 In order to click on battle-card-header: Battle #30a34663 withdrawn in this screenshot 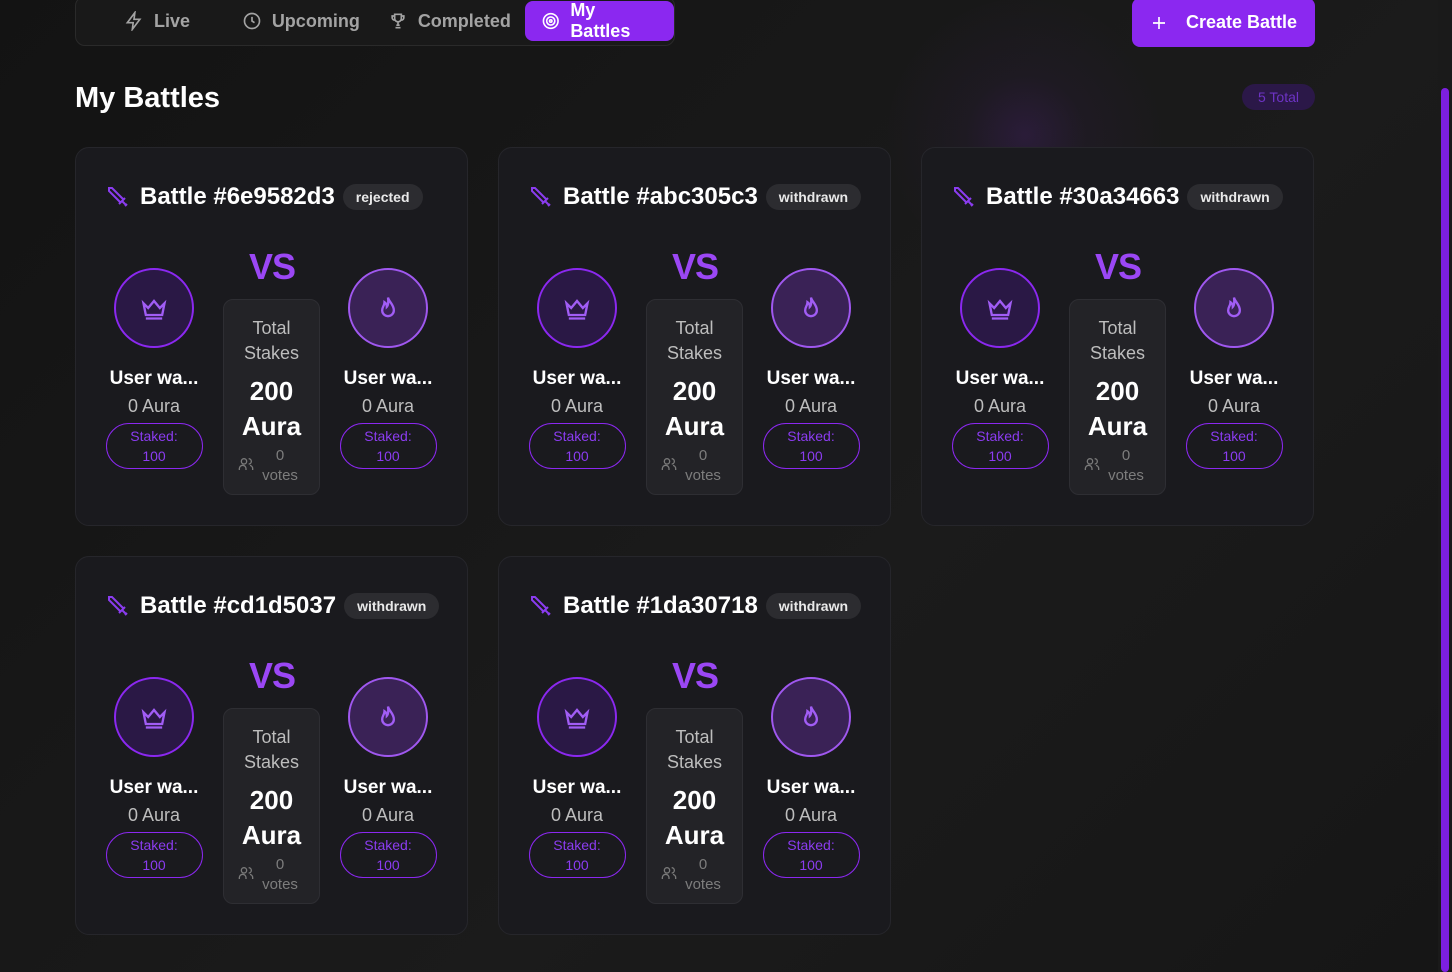, I will do `click(1122, 197)`.